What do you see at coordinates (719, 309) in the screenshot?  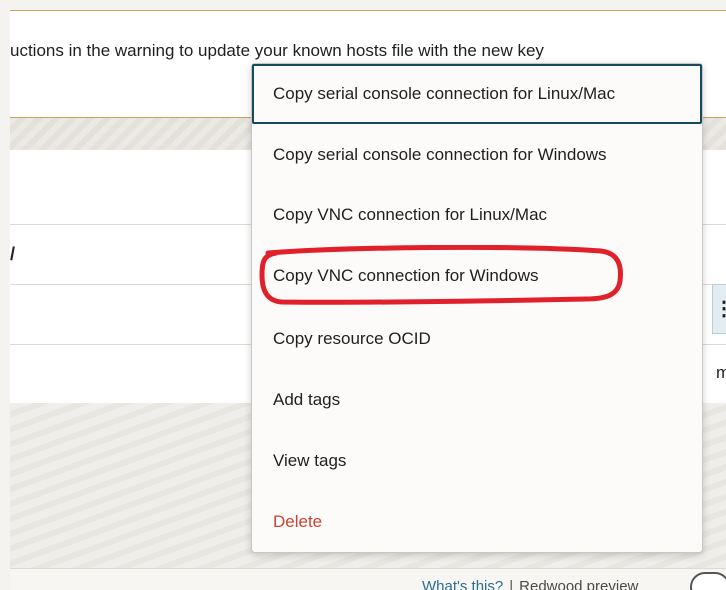 I see `kebab-menu-button: ⋮` at bounding box center [719, 309].